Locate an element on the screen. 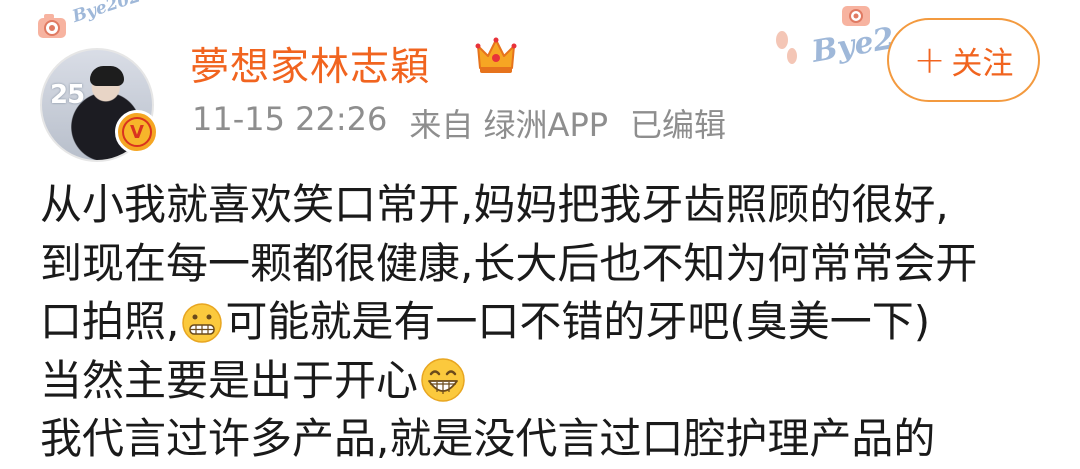 This screenshot has width=1080, height=469. avatar-figure is located at coordinates (107, 76).